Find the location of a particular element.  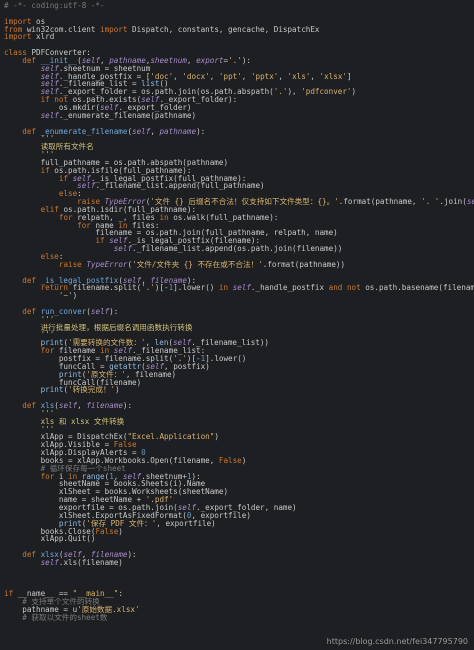

code-token: .join( is located at coordinates (453, 202).